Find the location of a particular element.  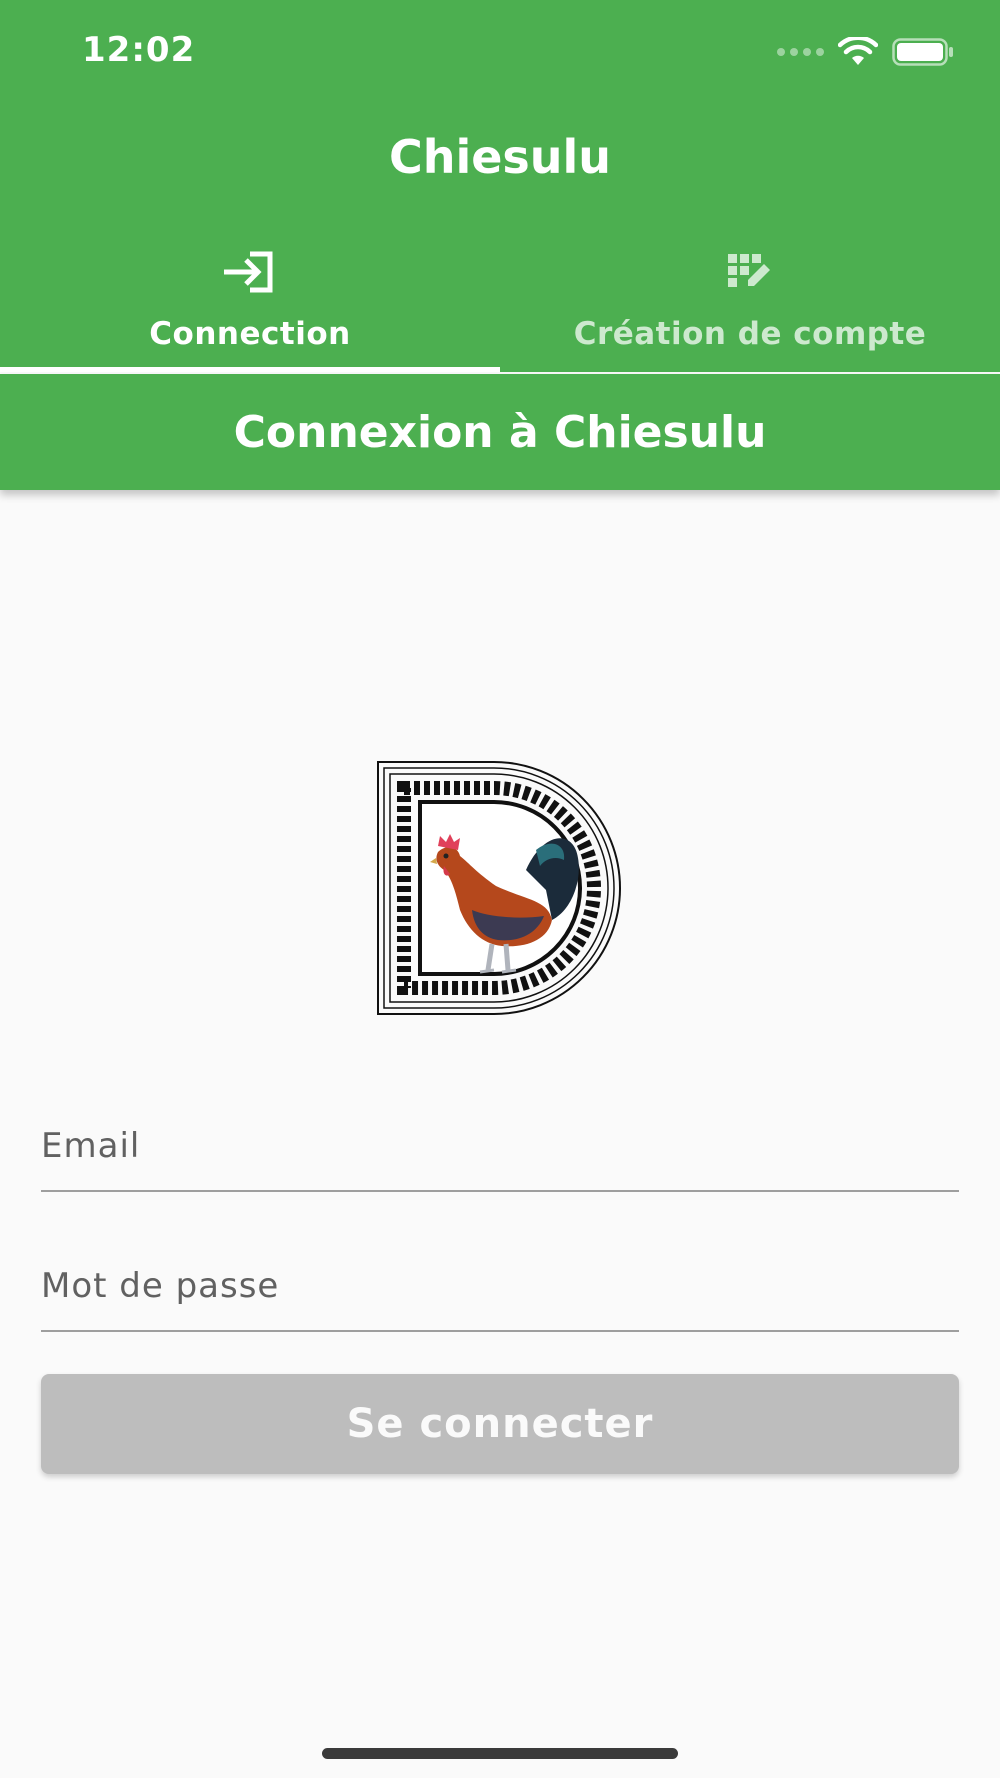

password-input is located at coordinates (500, 1277).